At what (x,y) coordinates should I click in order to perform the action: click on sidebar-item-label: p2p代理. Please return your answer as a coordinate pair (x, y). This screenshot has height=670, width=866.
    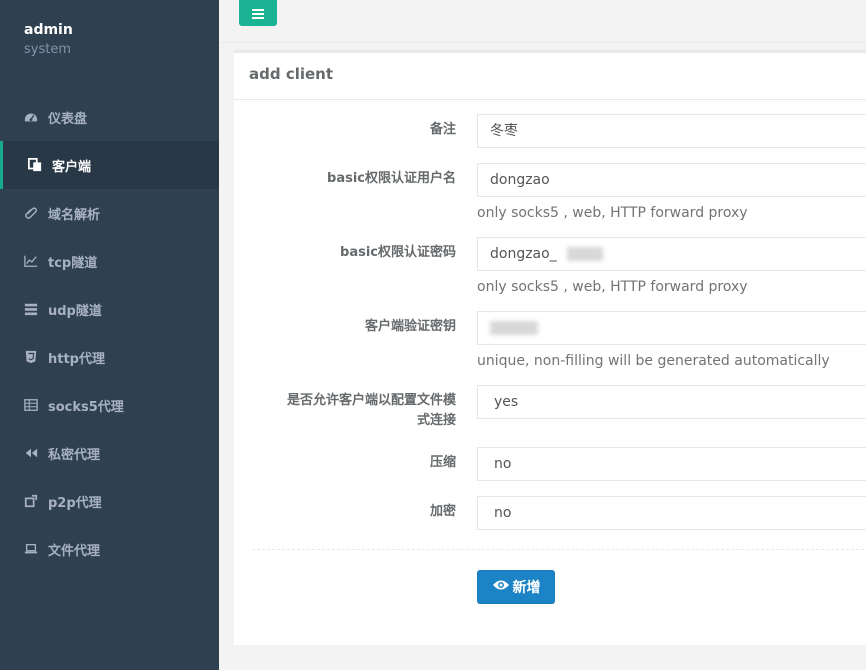
    Looking at the image, I should click on (75, 503).